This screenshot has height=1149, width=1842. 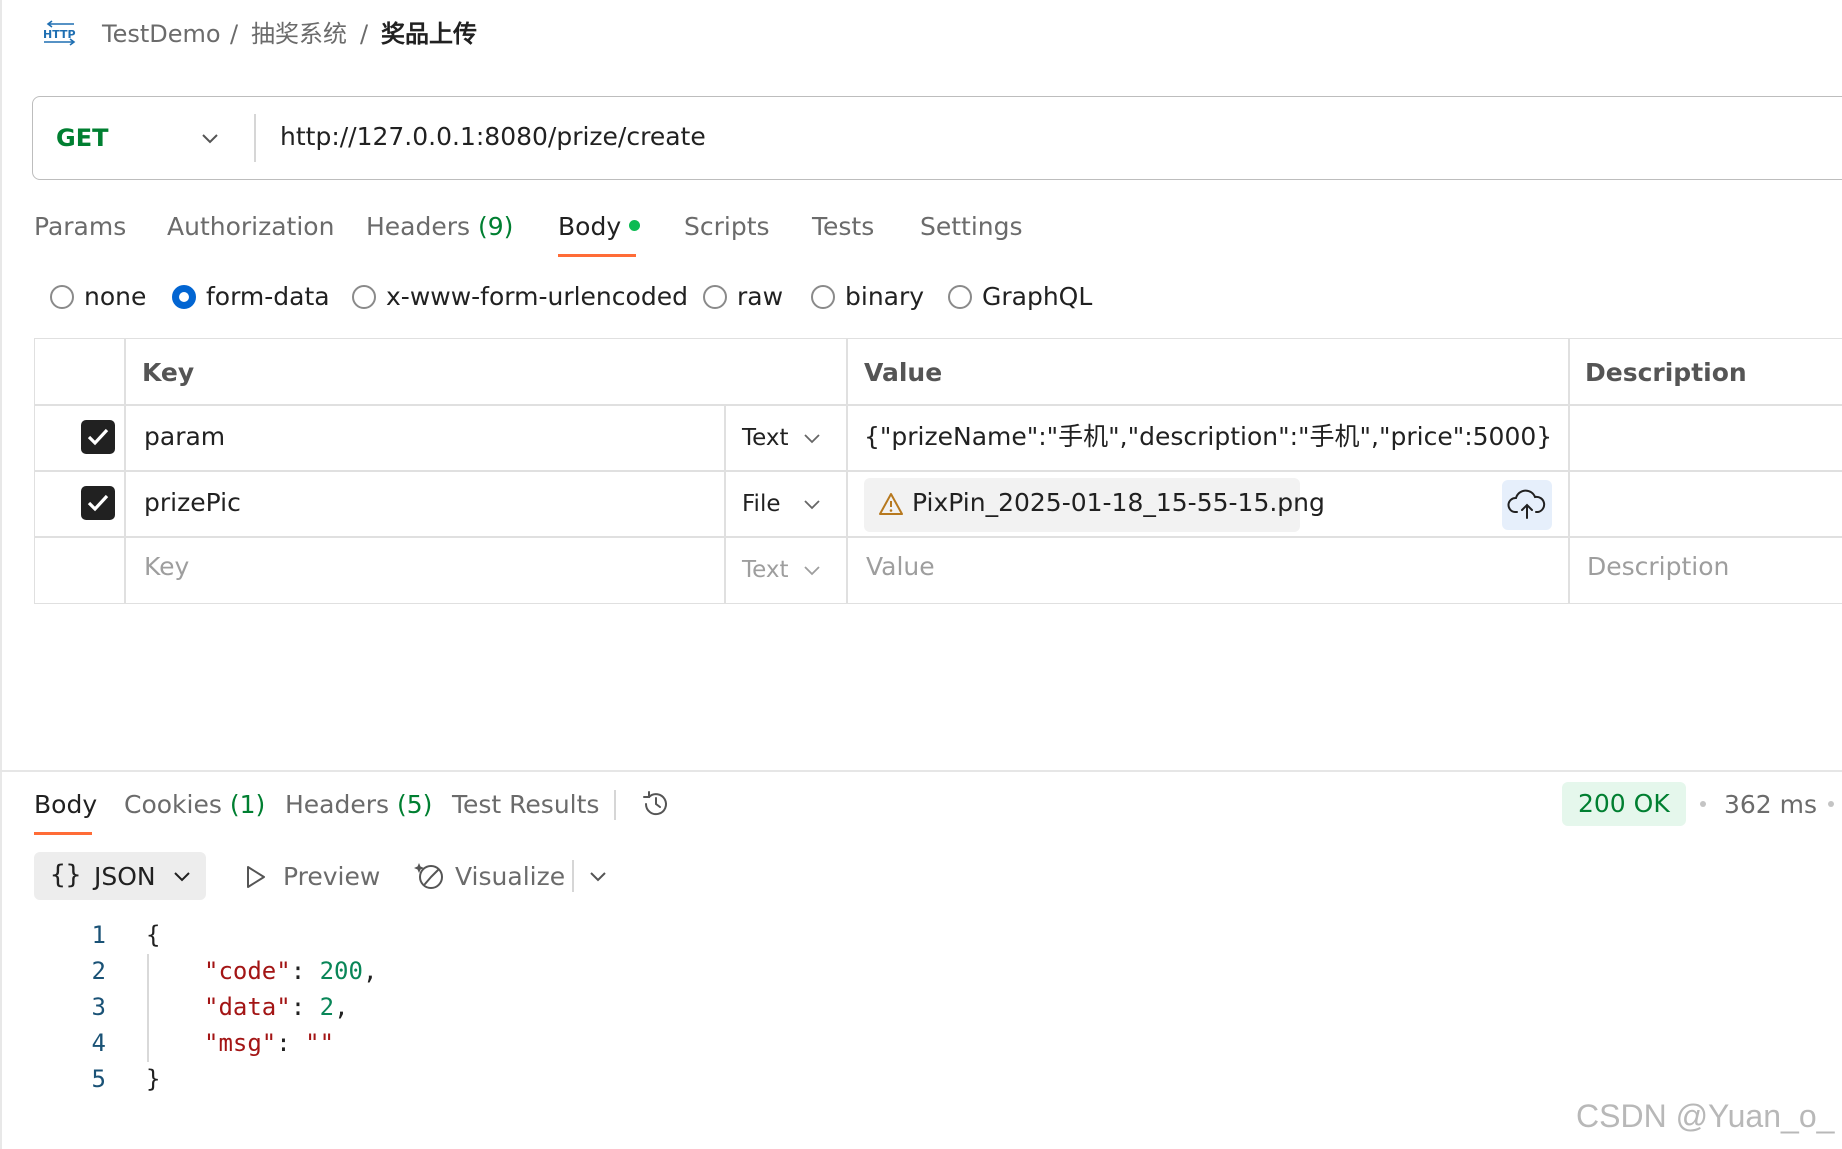 I want to click on column-header-value: Value, so click(x=903, y=372).